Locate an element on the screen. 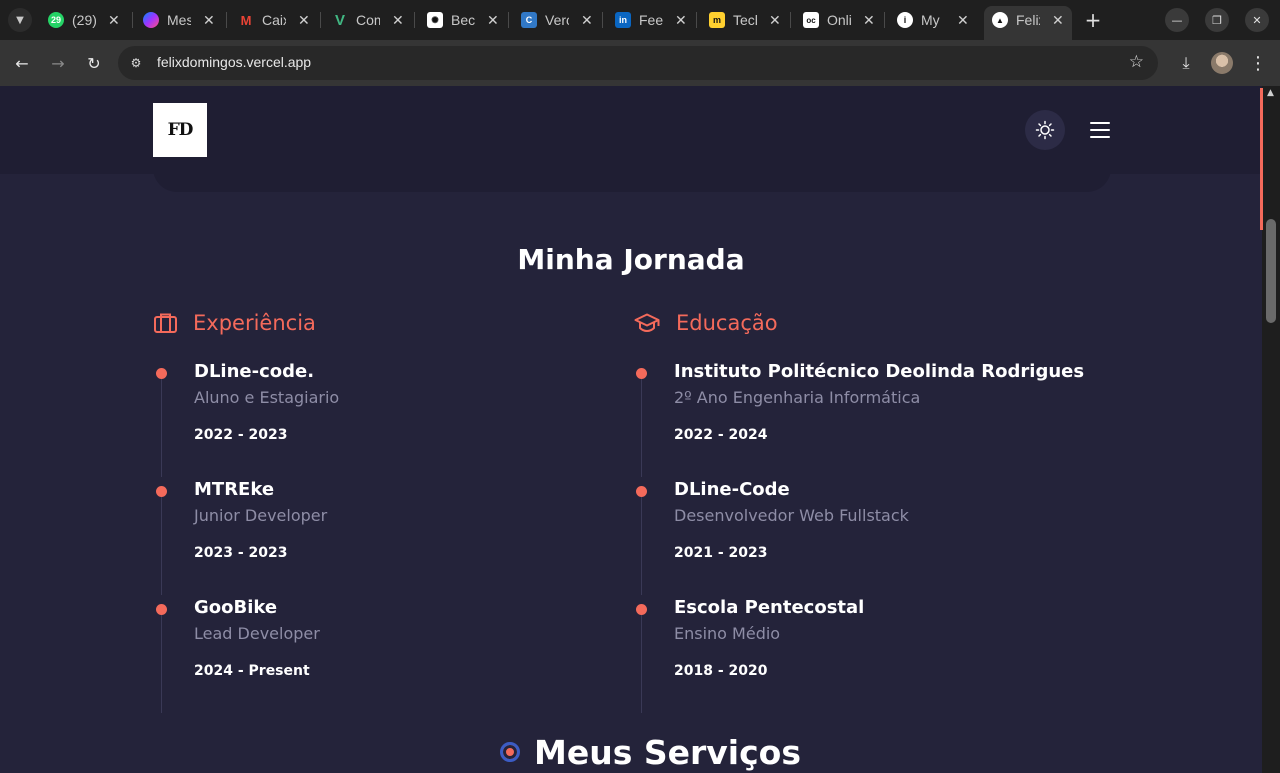  tab-title: My is located at coordinates (930, 20).